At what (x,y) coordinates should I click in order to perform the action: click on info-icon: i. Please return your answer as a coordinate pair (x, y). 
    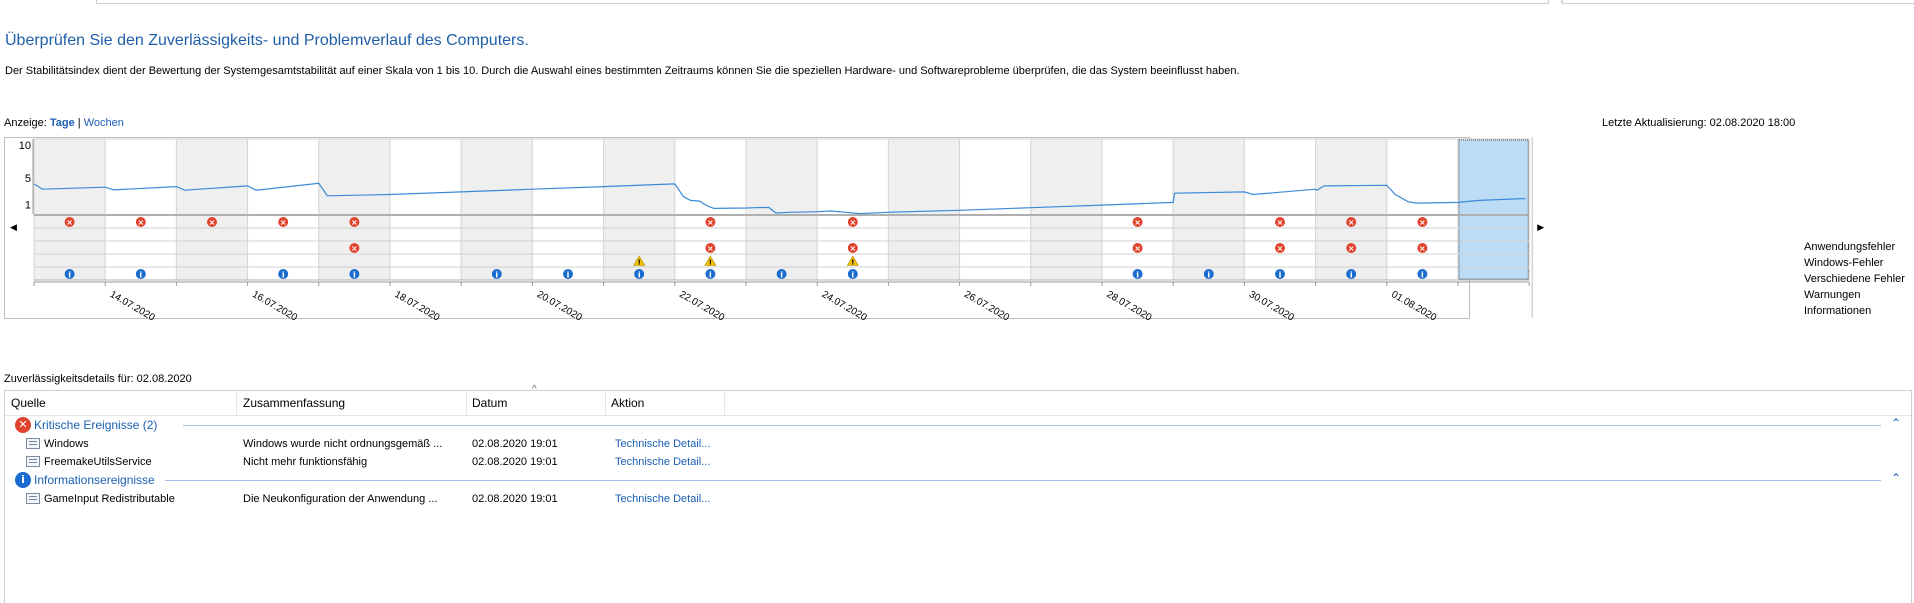
    Looking at the image, I should click on (23, 480).